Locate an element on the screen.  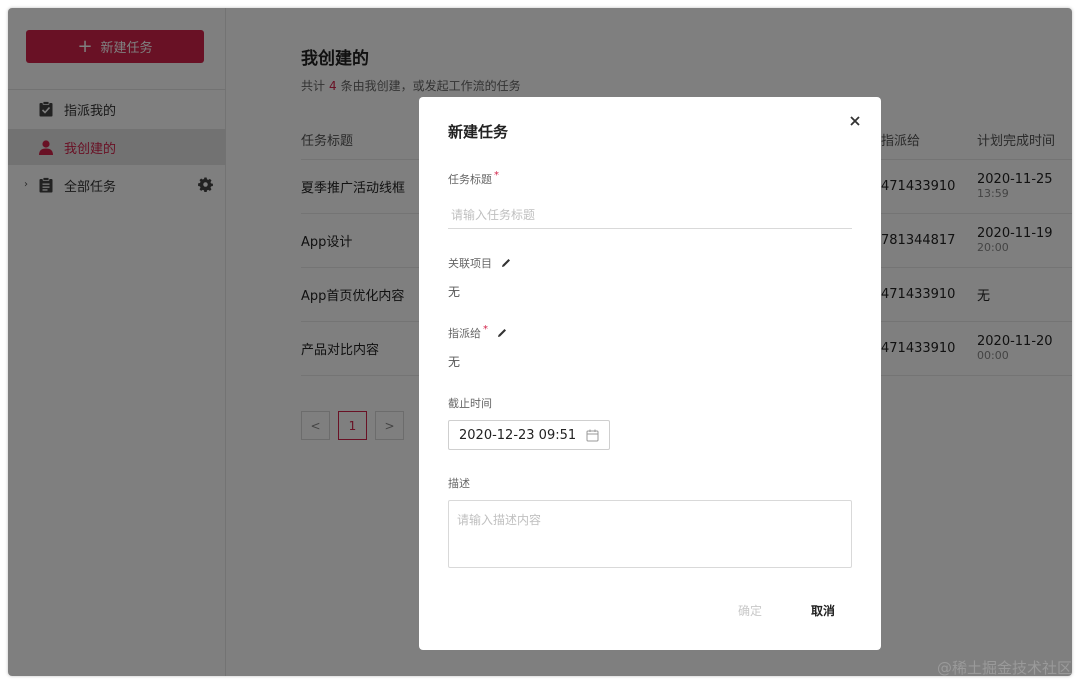
confirm-button: 确定 is located at coordinates (750, 610).